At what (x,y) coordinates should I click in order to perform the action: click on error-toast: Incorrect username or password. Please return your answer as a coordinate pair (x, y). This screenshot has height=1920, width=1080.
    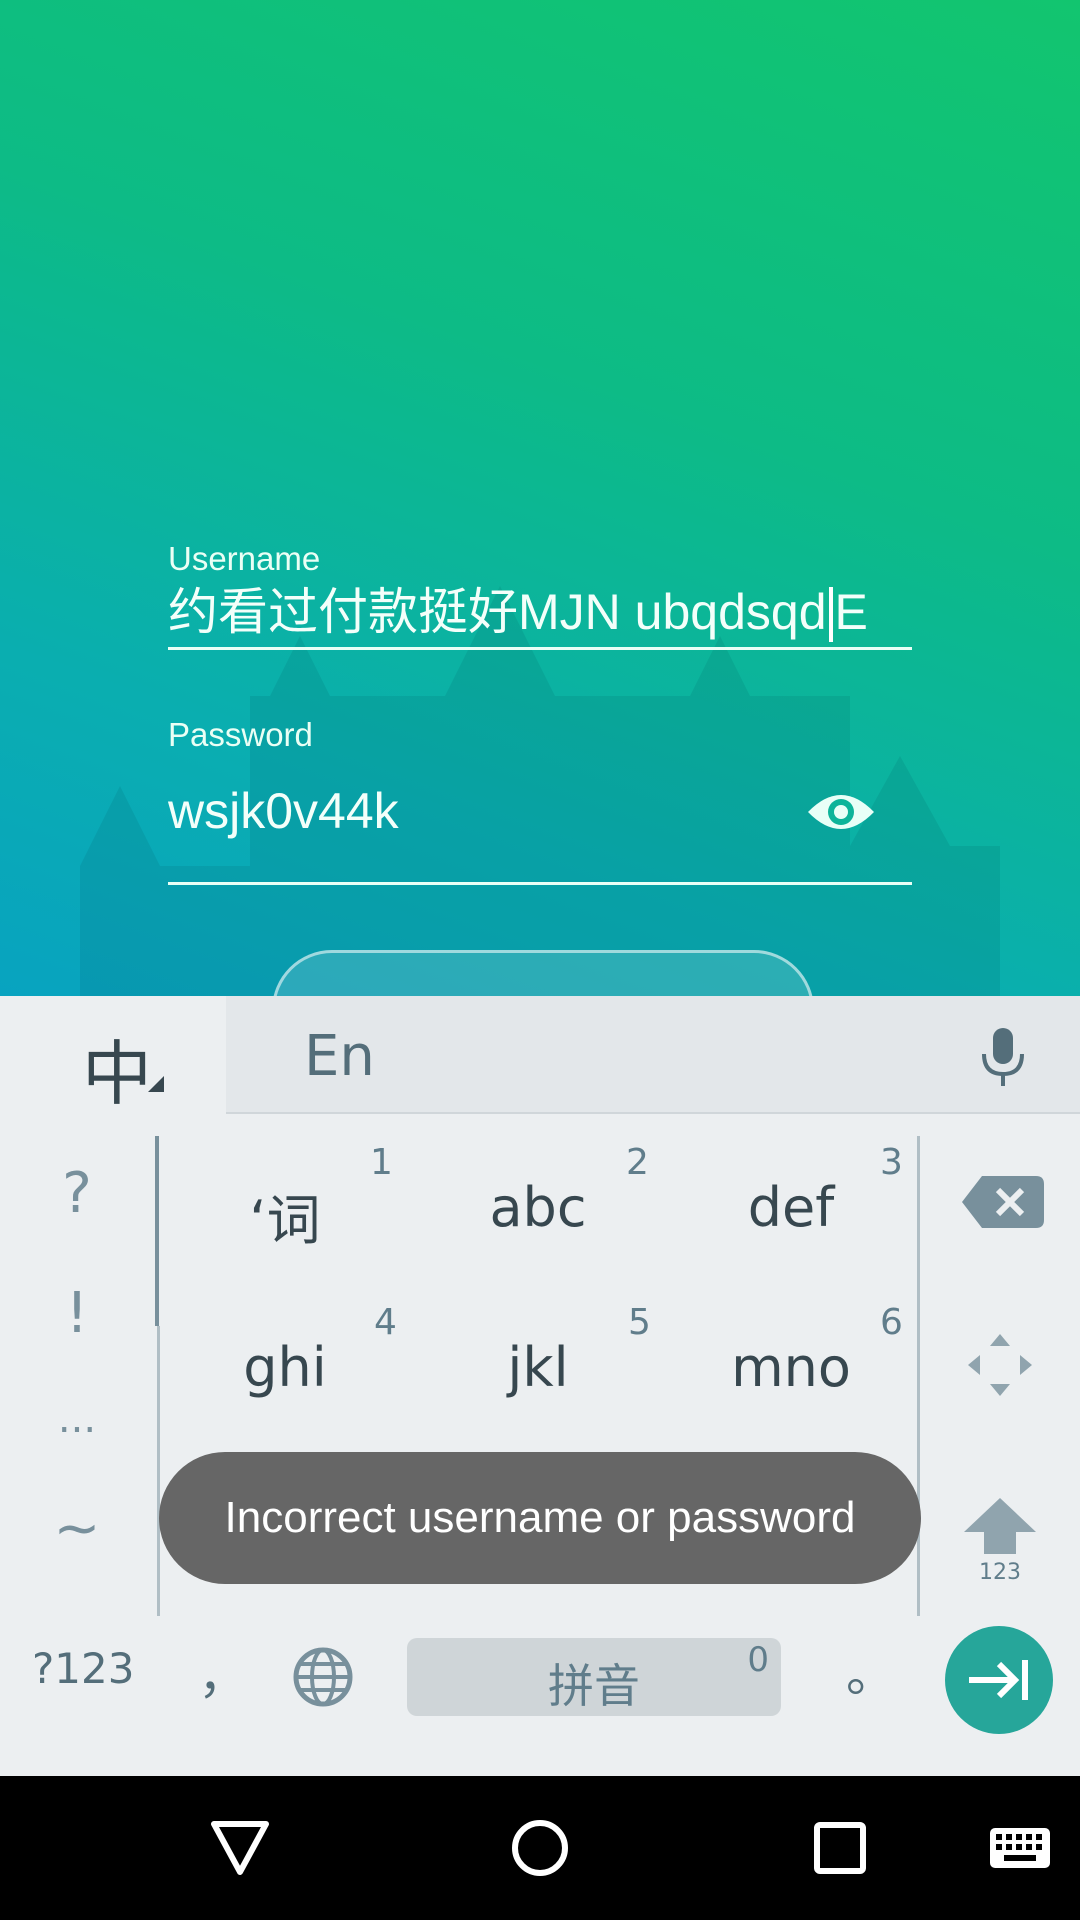
    Looking at the image, I should click on (540, 1518).